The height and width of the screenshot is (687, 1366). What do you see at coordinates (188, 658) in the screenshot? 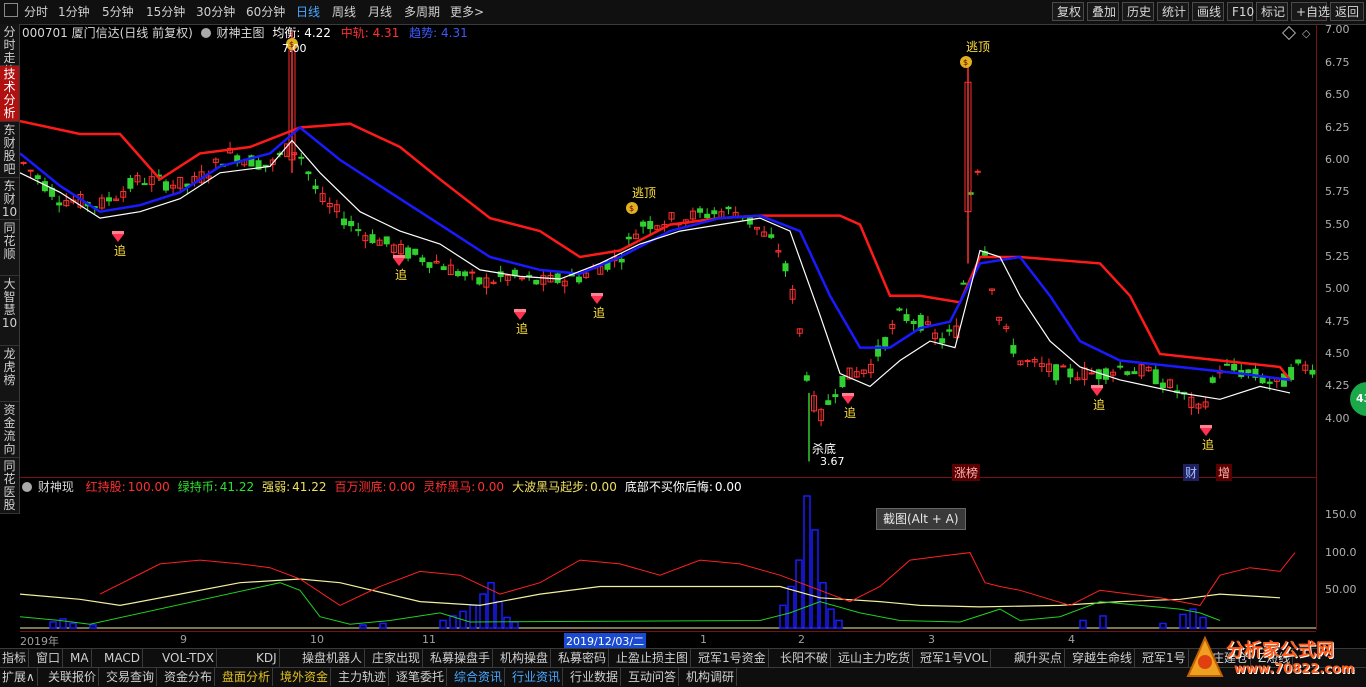
I see `bot1-tab-4: VOL-TDX` at bounding box center [188, 658].